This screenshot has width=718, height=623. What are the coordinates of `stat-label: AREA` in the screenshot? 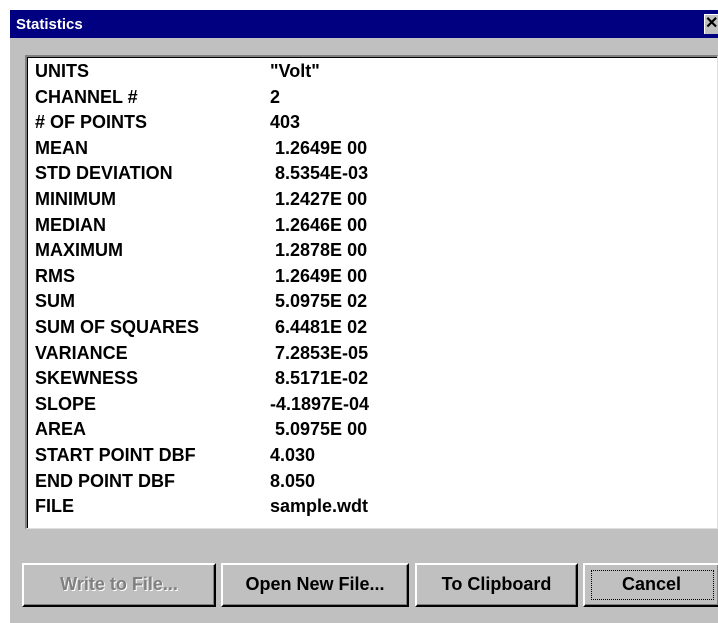 It's located at (61, 429).